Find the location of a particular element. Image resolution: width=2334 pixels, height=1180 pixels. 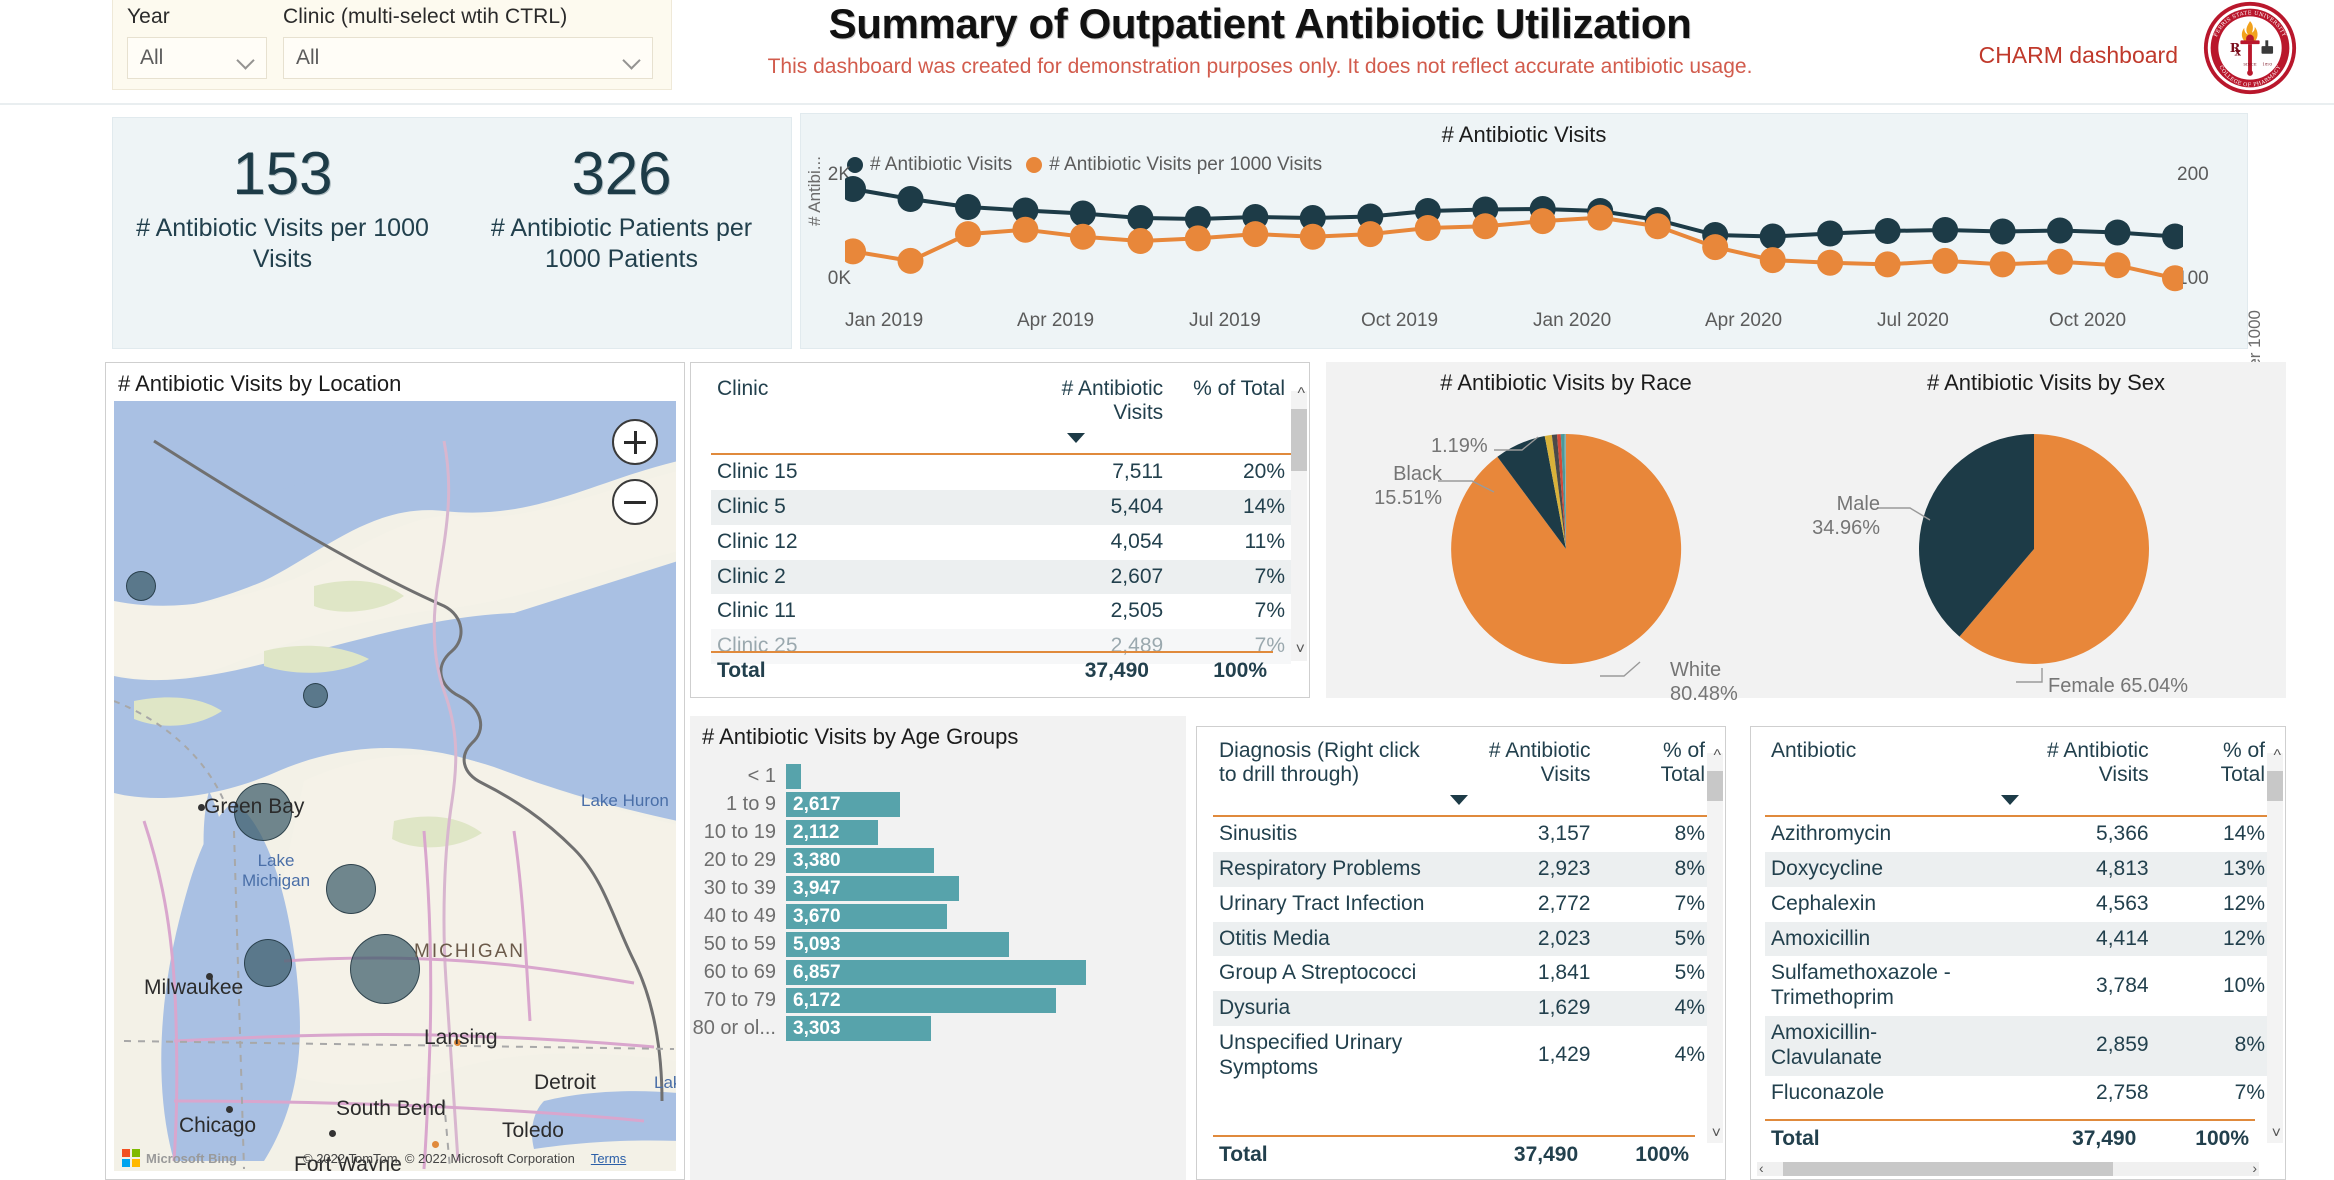

diagnosis-table-scroll-thumb is located at coordinates (1715, 786).